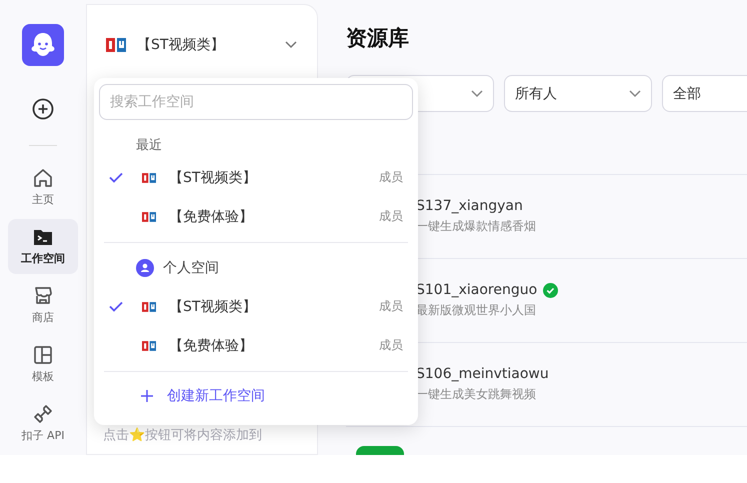 Image resolution: width=747 pixels, height=483 pixels. Describe the element at coordinates (469, 206) in the screenshot. I see `resource-name: S137_xiangyan` at that location.